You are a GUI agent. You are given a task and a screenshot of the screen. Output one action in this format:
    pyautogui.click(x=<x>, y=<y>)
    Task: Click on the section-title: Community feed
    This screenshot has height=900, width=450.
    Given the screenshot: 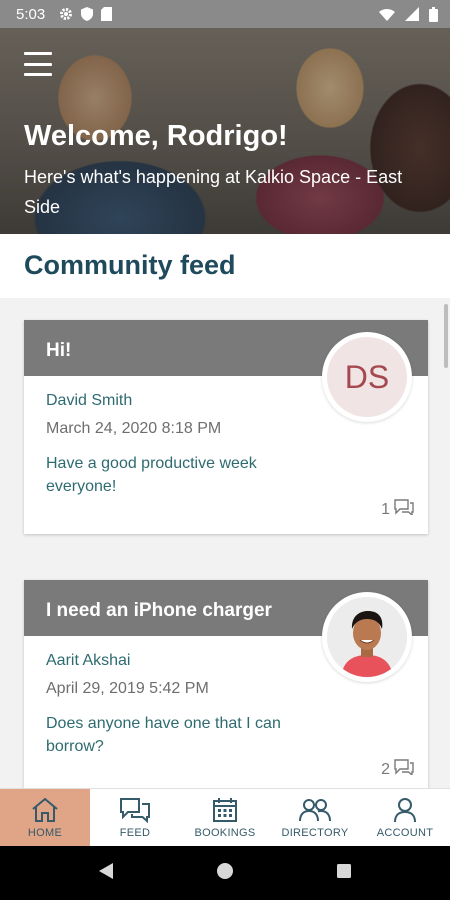 What is the action you would take?
    pyautogui.click(x=130, y=265)
    